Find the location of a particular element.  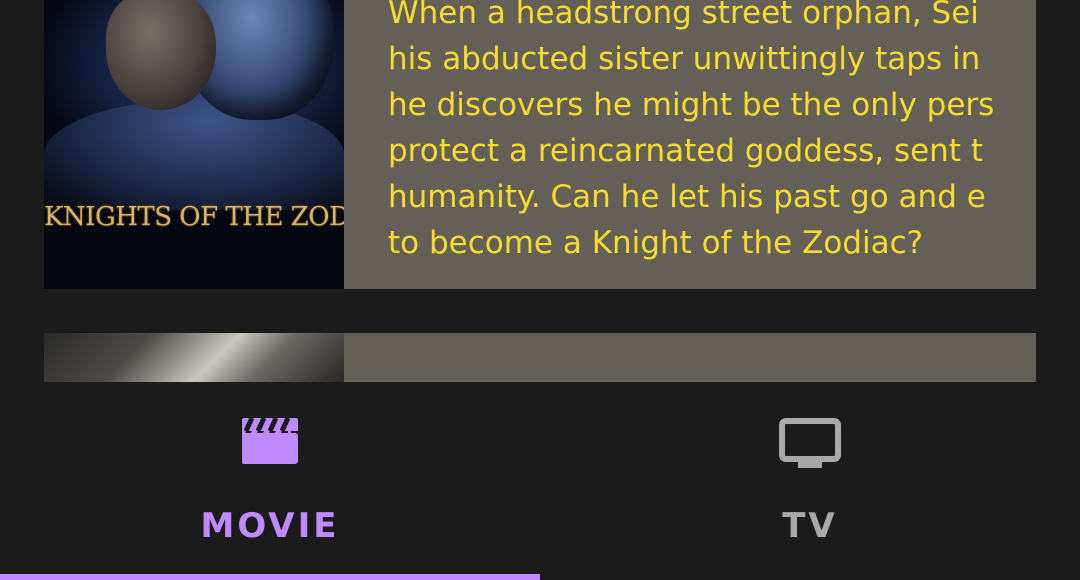

active-tab-indicator is located at coordinates (270, 577).